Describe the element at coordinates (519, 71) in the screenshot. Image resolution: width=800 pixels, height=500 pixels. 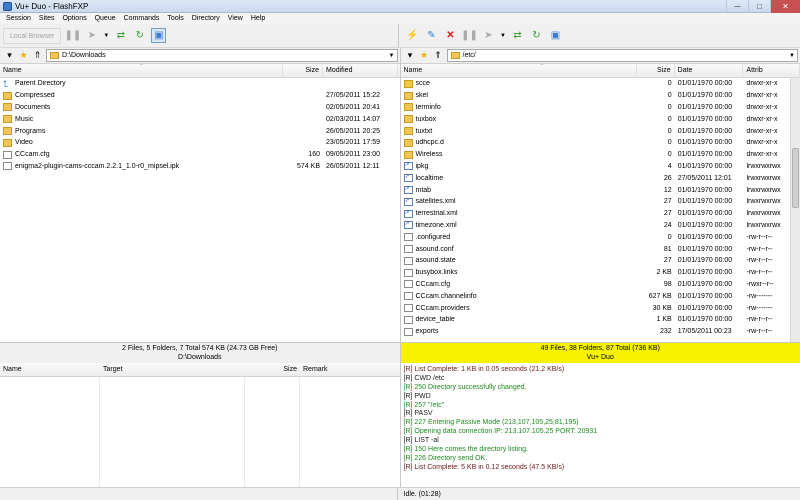
I see `column-name: Name` at that location.